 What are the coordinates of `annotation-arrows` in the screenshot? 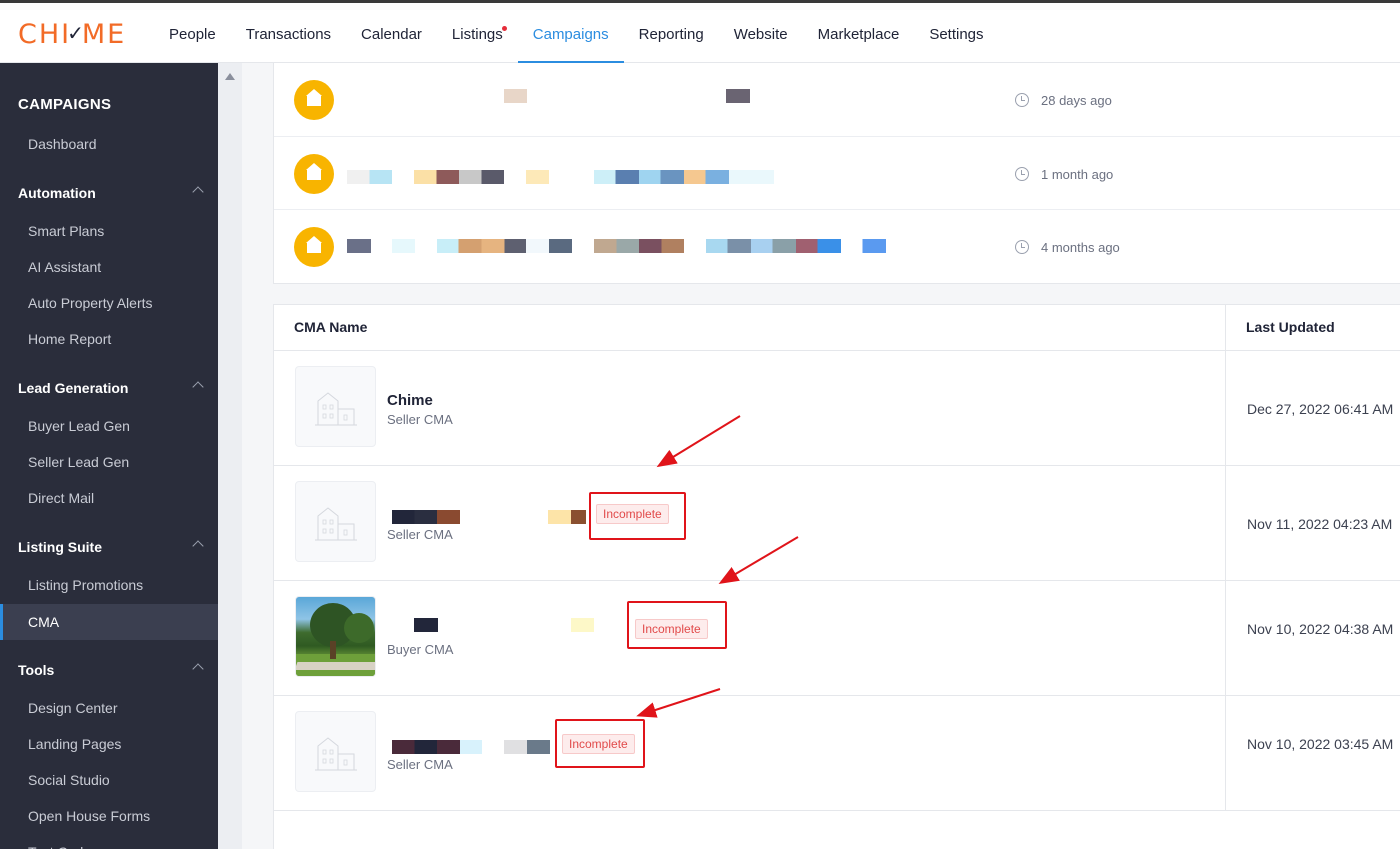 It's located at (717, 566).